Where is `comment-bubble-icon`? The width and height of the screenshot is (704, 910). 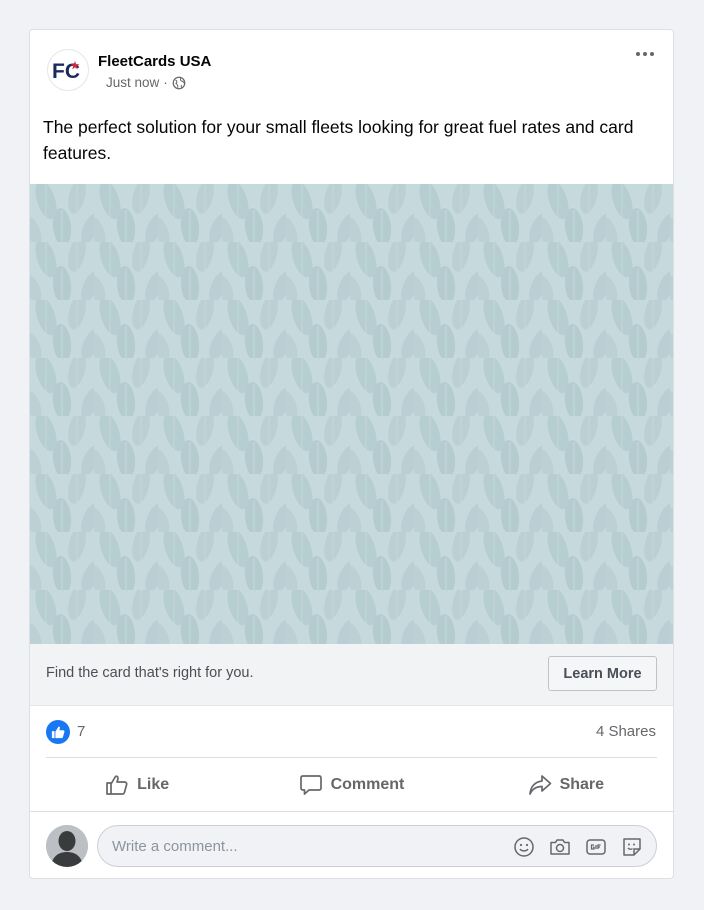
comment-bubble-icon is located at coordinates (310, 785).